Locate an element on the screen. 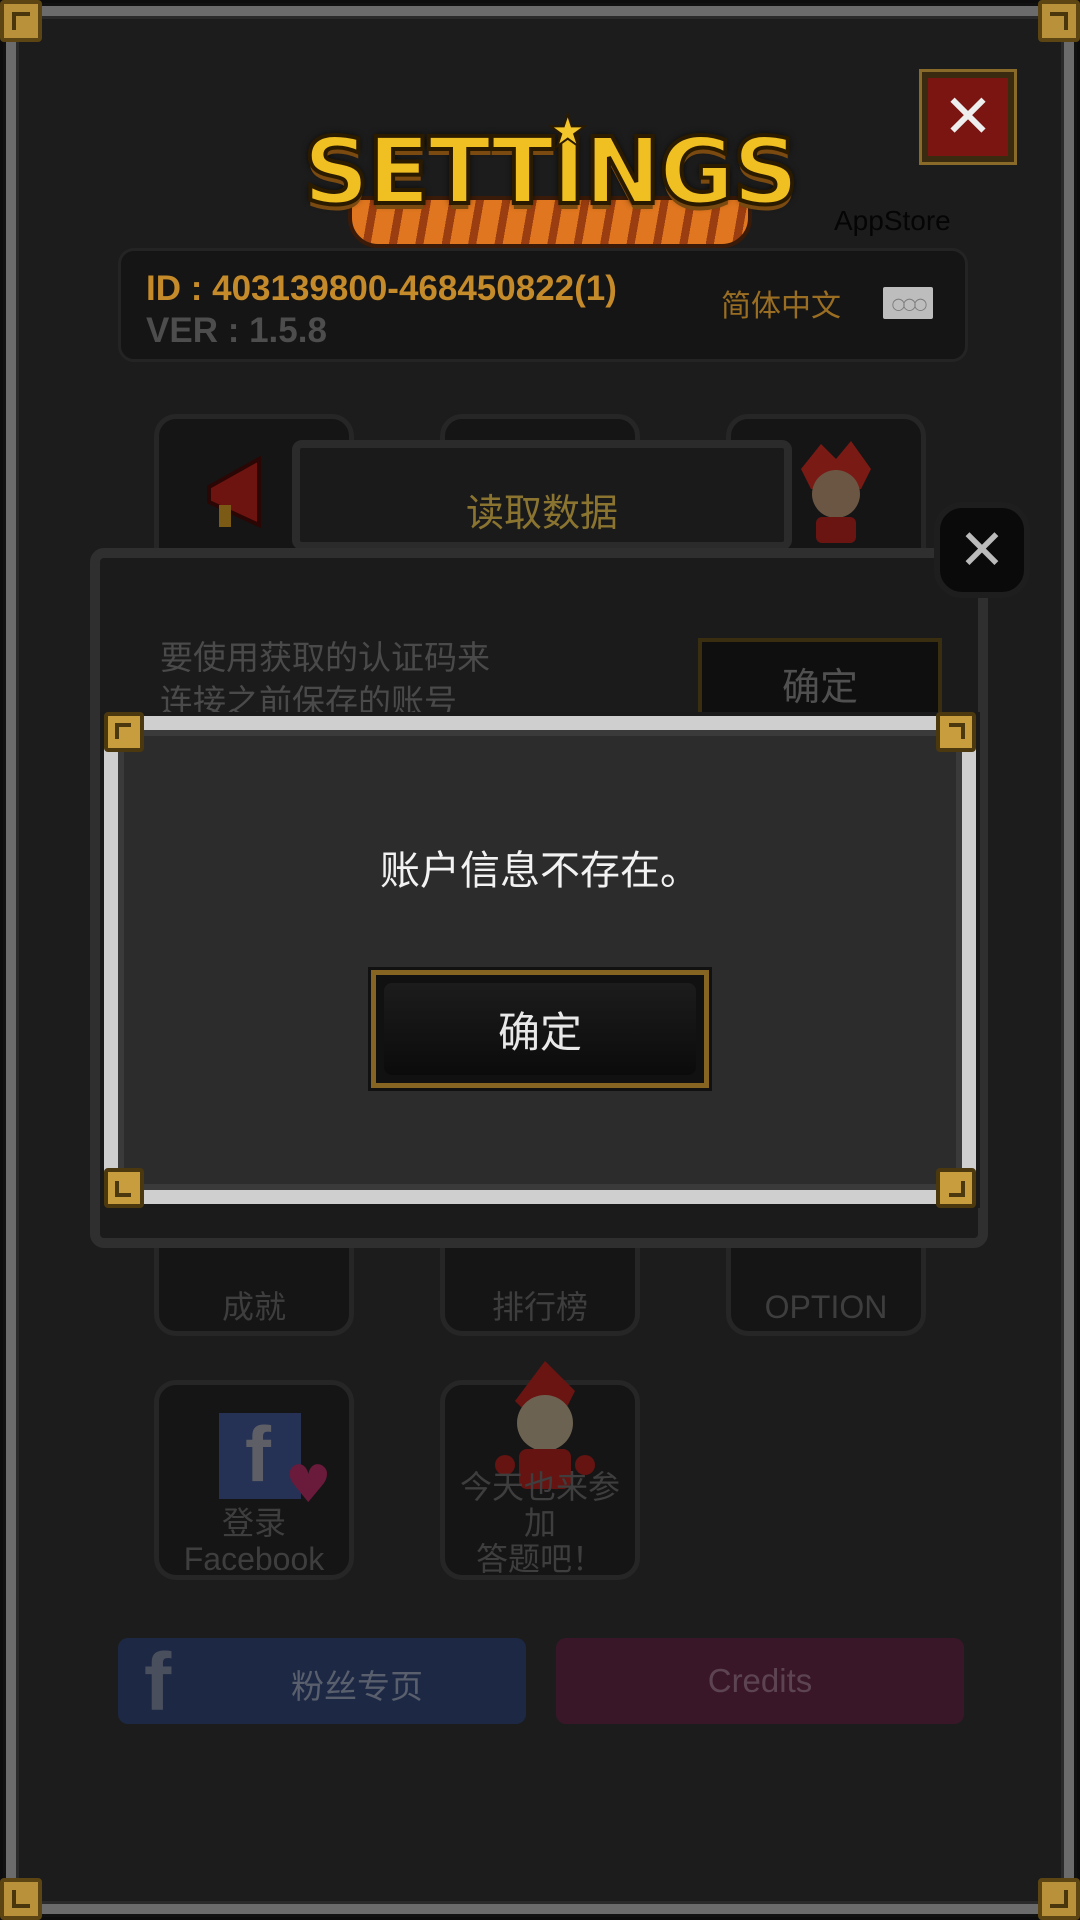 Image resolution: width=1080 pixels, height=1920 pixels. close-settings-button: ✕ is located at coordinates (968, 117).